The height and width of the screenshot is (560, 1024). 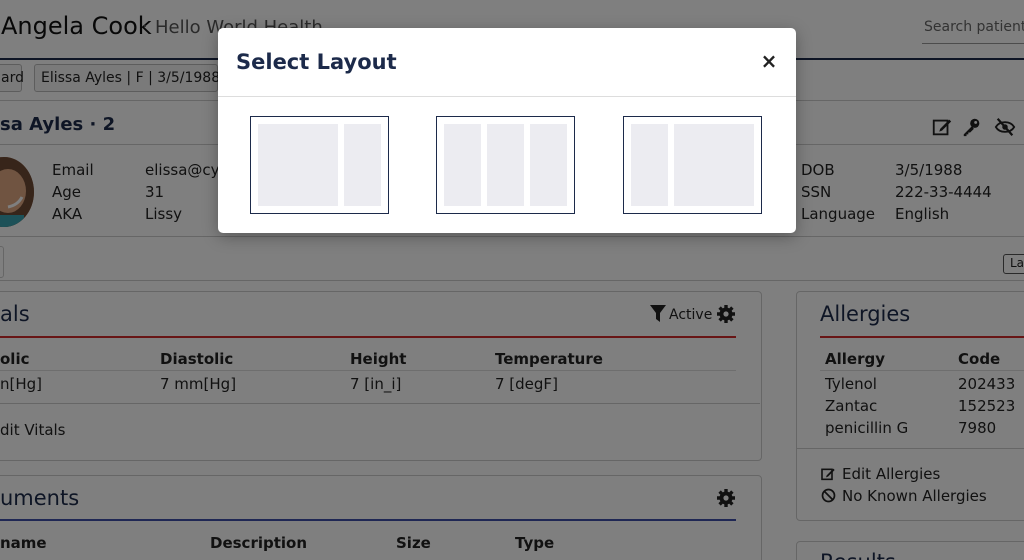 I want to click on modal-header: Select Layout ×, so click(x=507, y=62).